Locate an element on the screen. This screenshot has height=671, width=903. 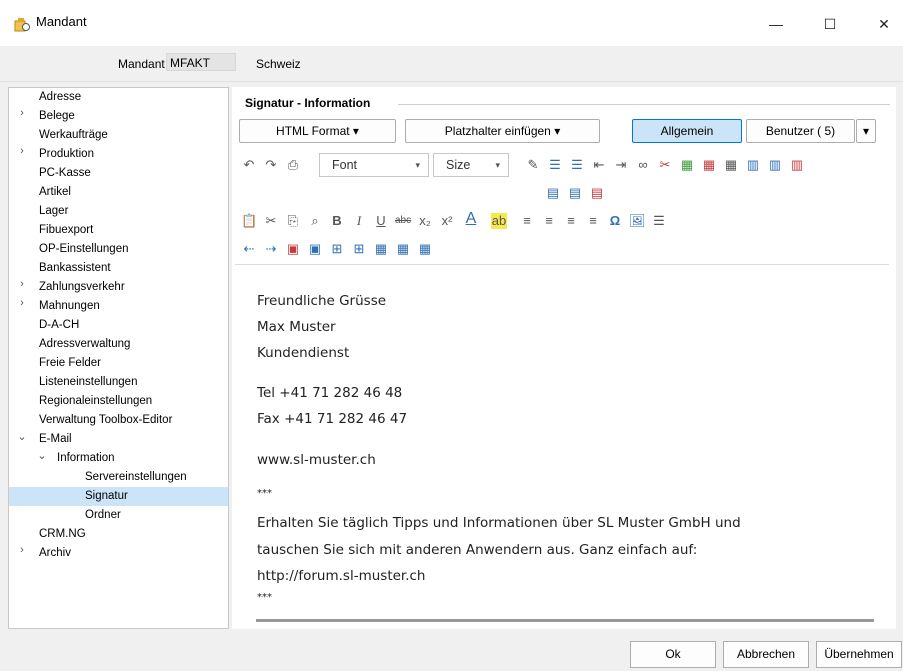
table-properties-icon: ▦ is located at coordinates (731, 165).